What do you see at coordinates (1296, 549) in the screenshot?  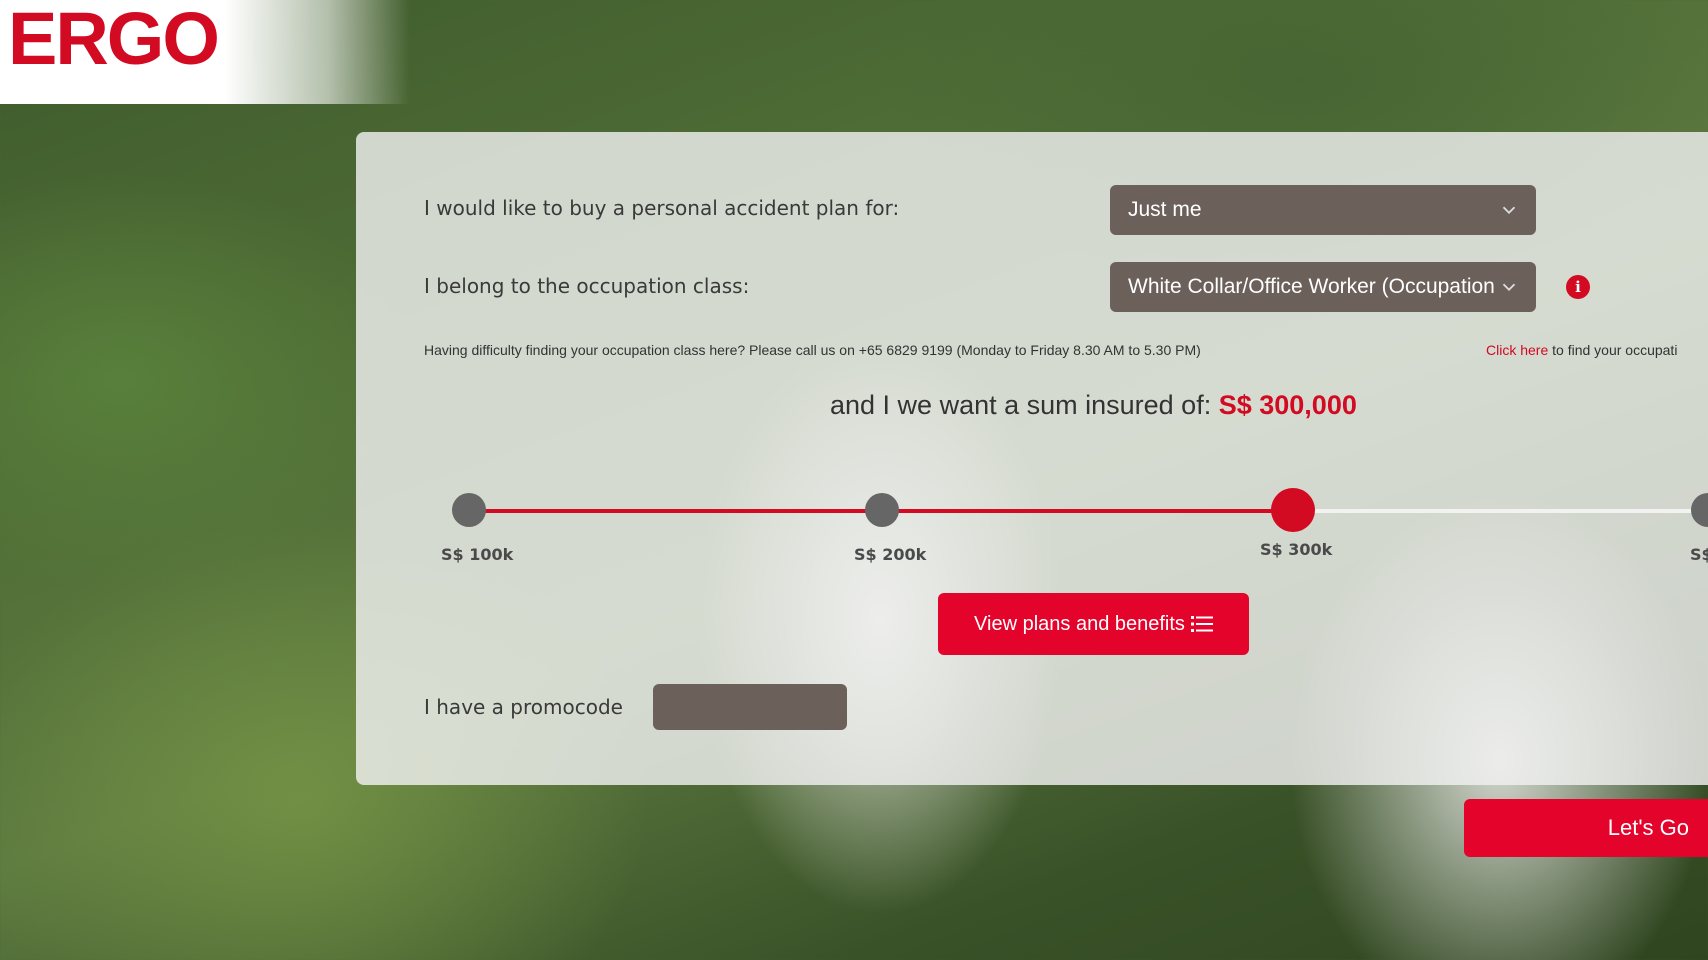 I see `slider-tick-label: S$ 300k` at bounding box center [1296, 549].